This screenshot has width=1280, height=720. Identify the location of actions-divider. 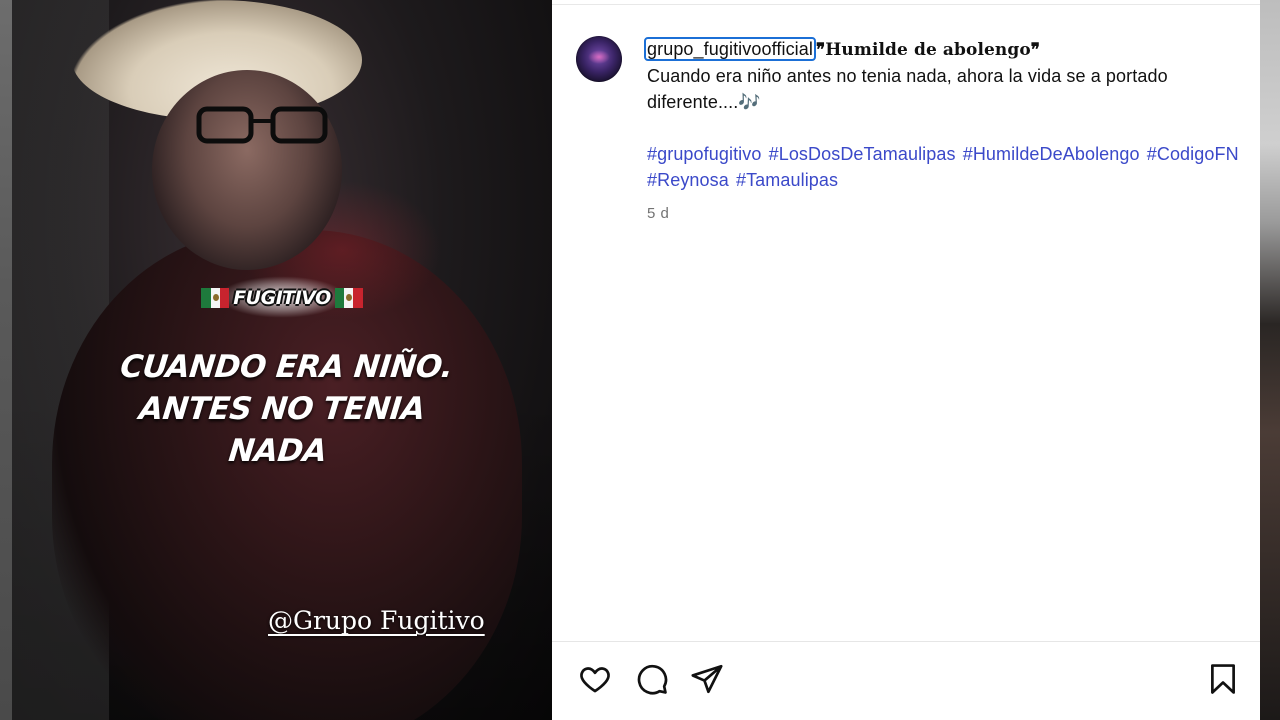
(906, 641).